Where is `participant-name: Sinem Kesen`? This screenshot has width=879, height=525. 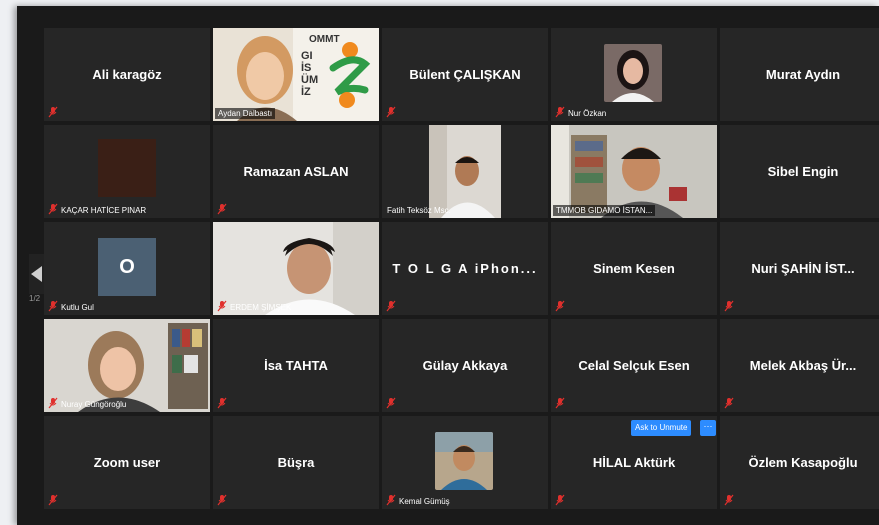 participant-name: Sinem Kesen is located at coordinates (634, 268).